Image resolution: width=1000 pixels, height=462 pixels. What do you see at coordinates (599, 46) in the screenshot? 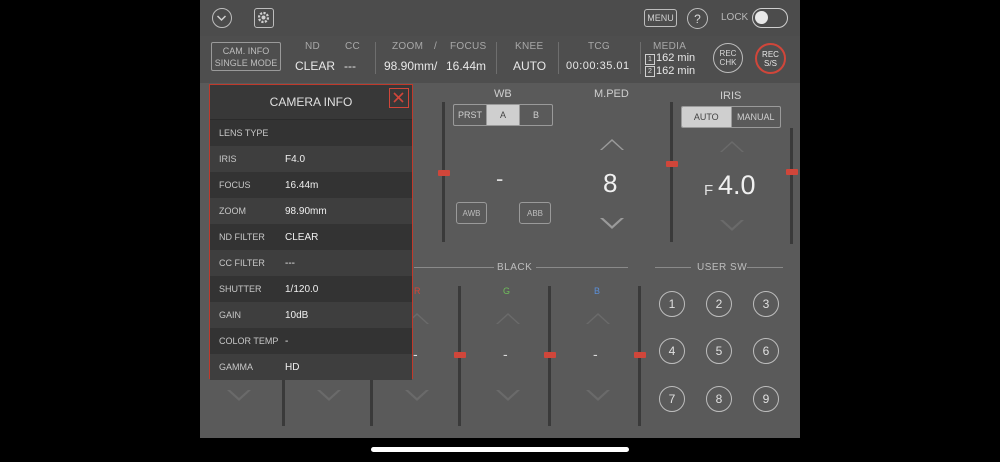
I see `tcg-label: TCG` at bounding box center [599, 46].